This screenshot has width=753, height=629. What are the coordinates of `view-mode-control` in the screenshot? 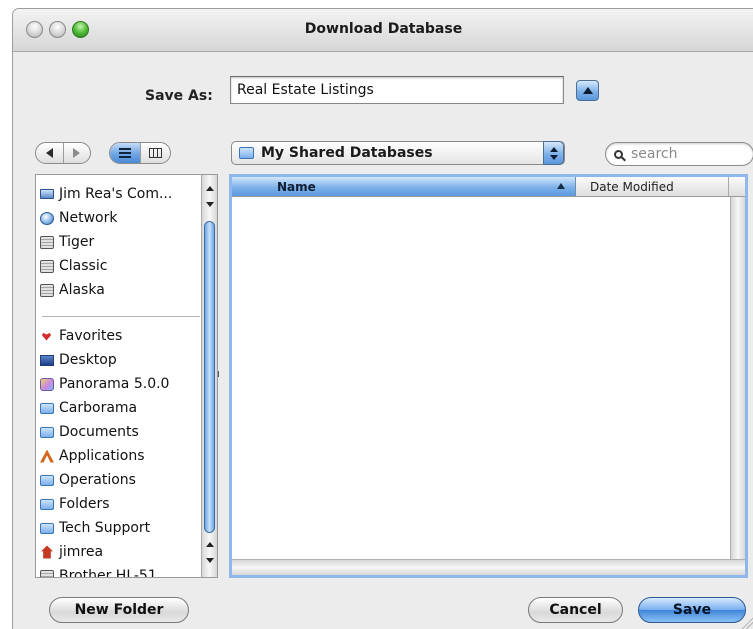 It's located at (140, 153).